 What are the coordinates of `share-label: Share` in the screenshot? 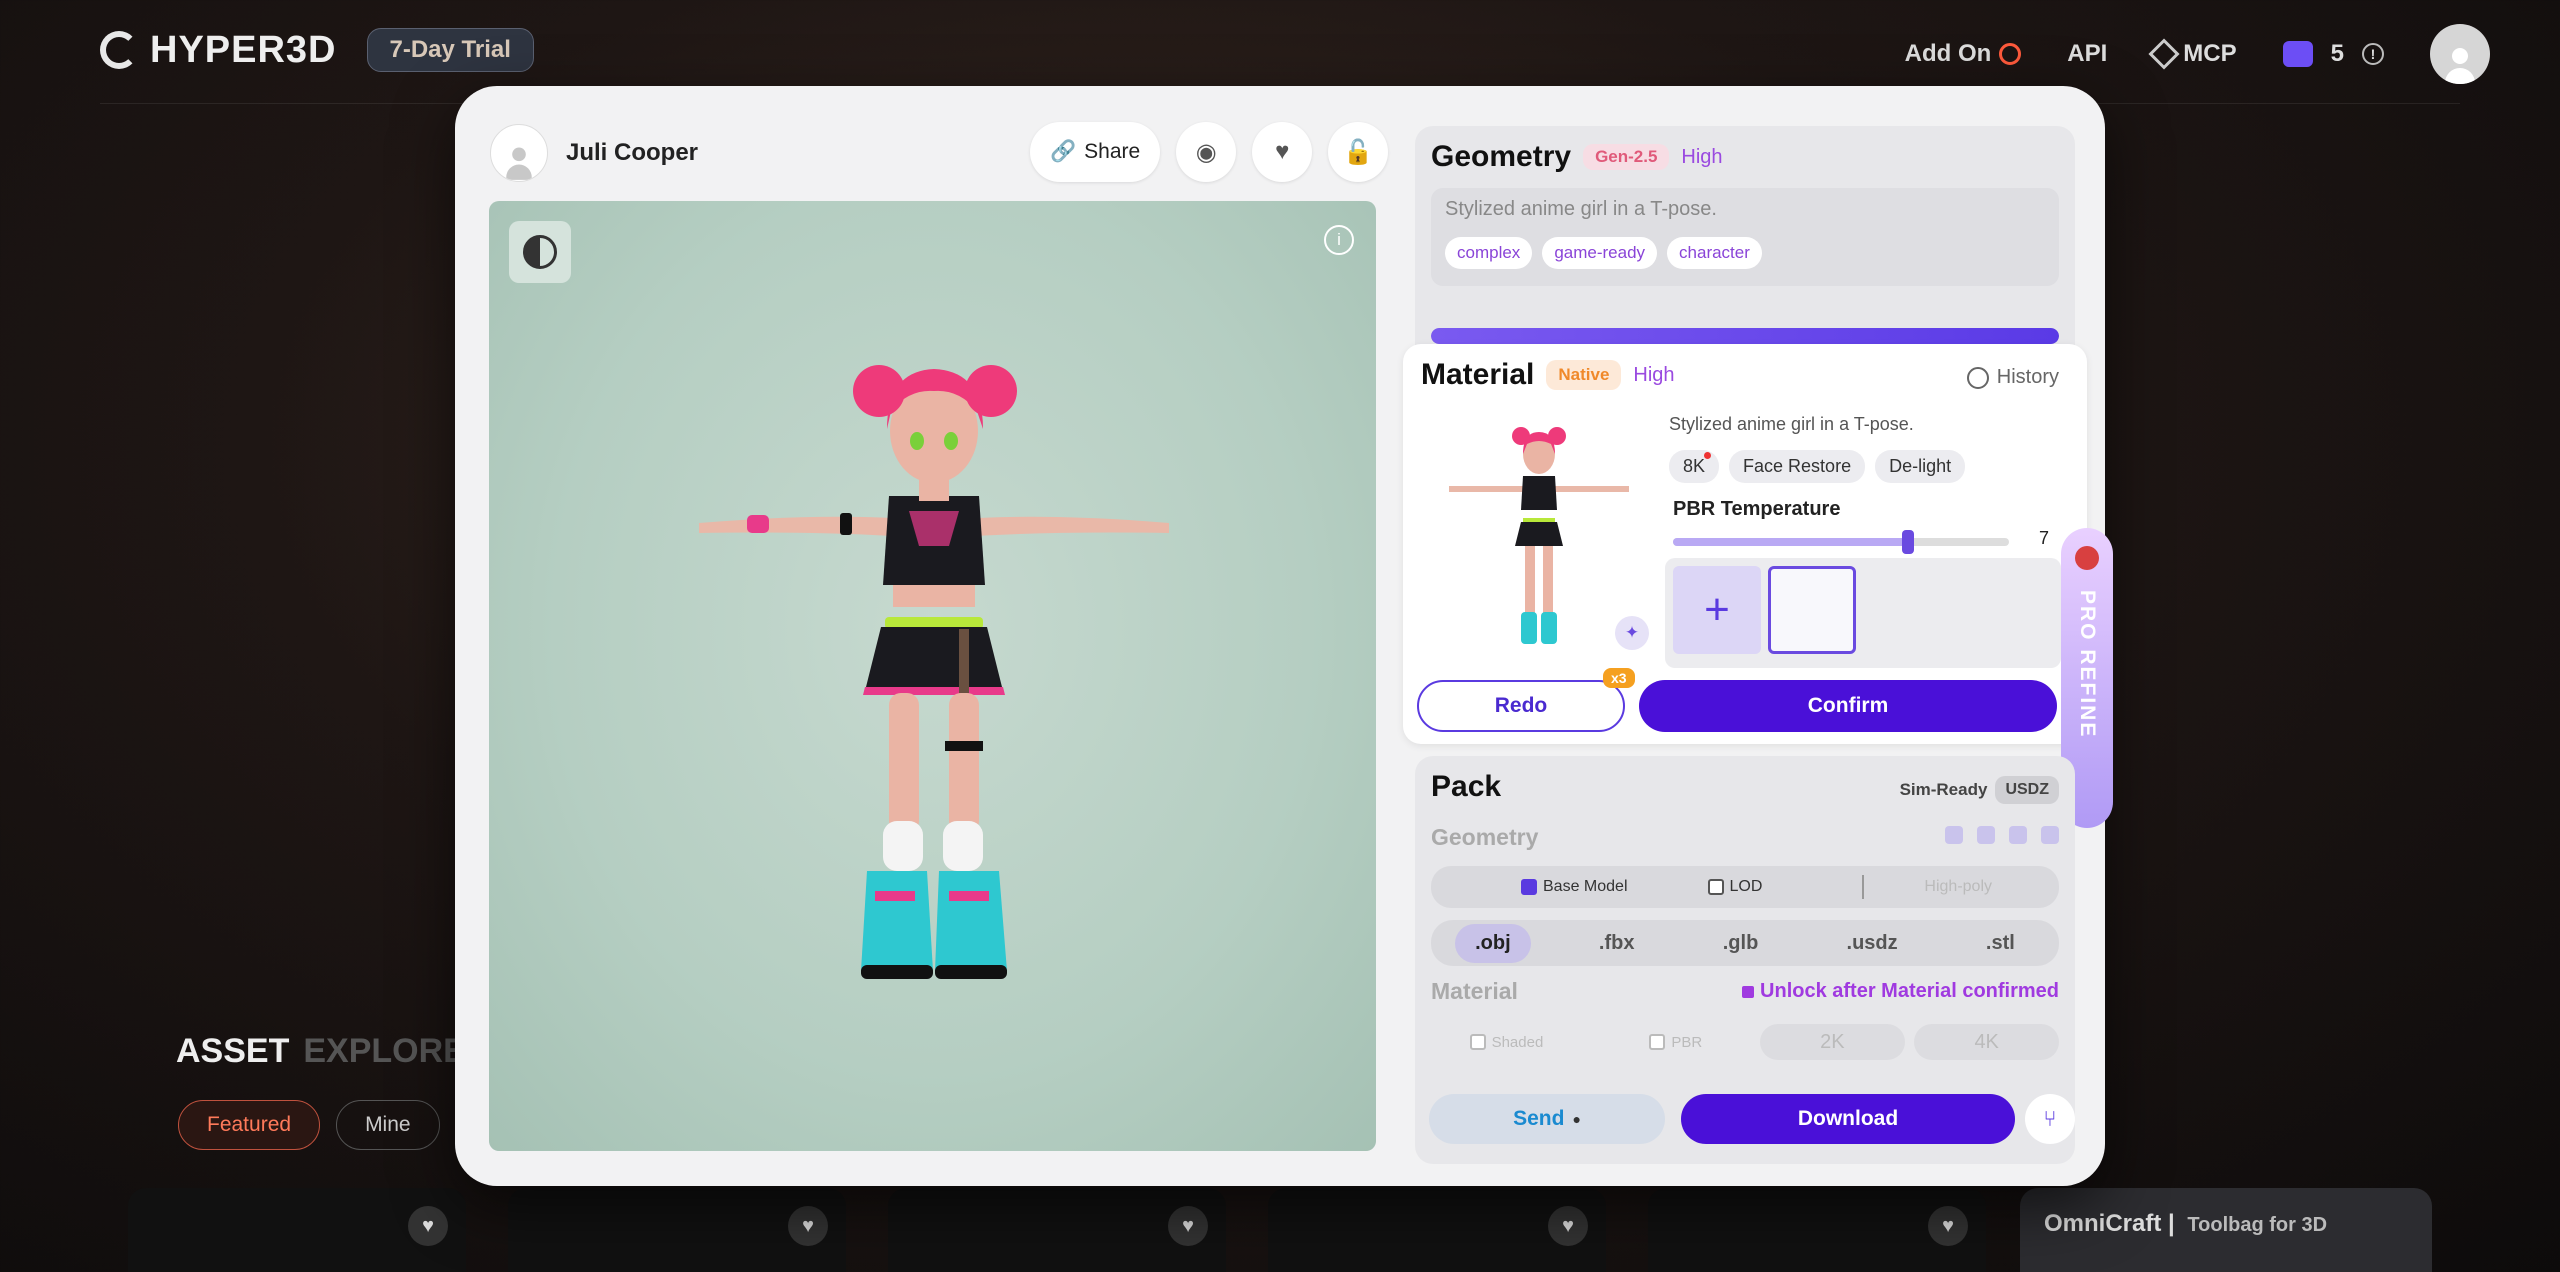 It's located at (1112, 151).